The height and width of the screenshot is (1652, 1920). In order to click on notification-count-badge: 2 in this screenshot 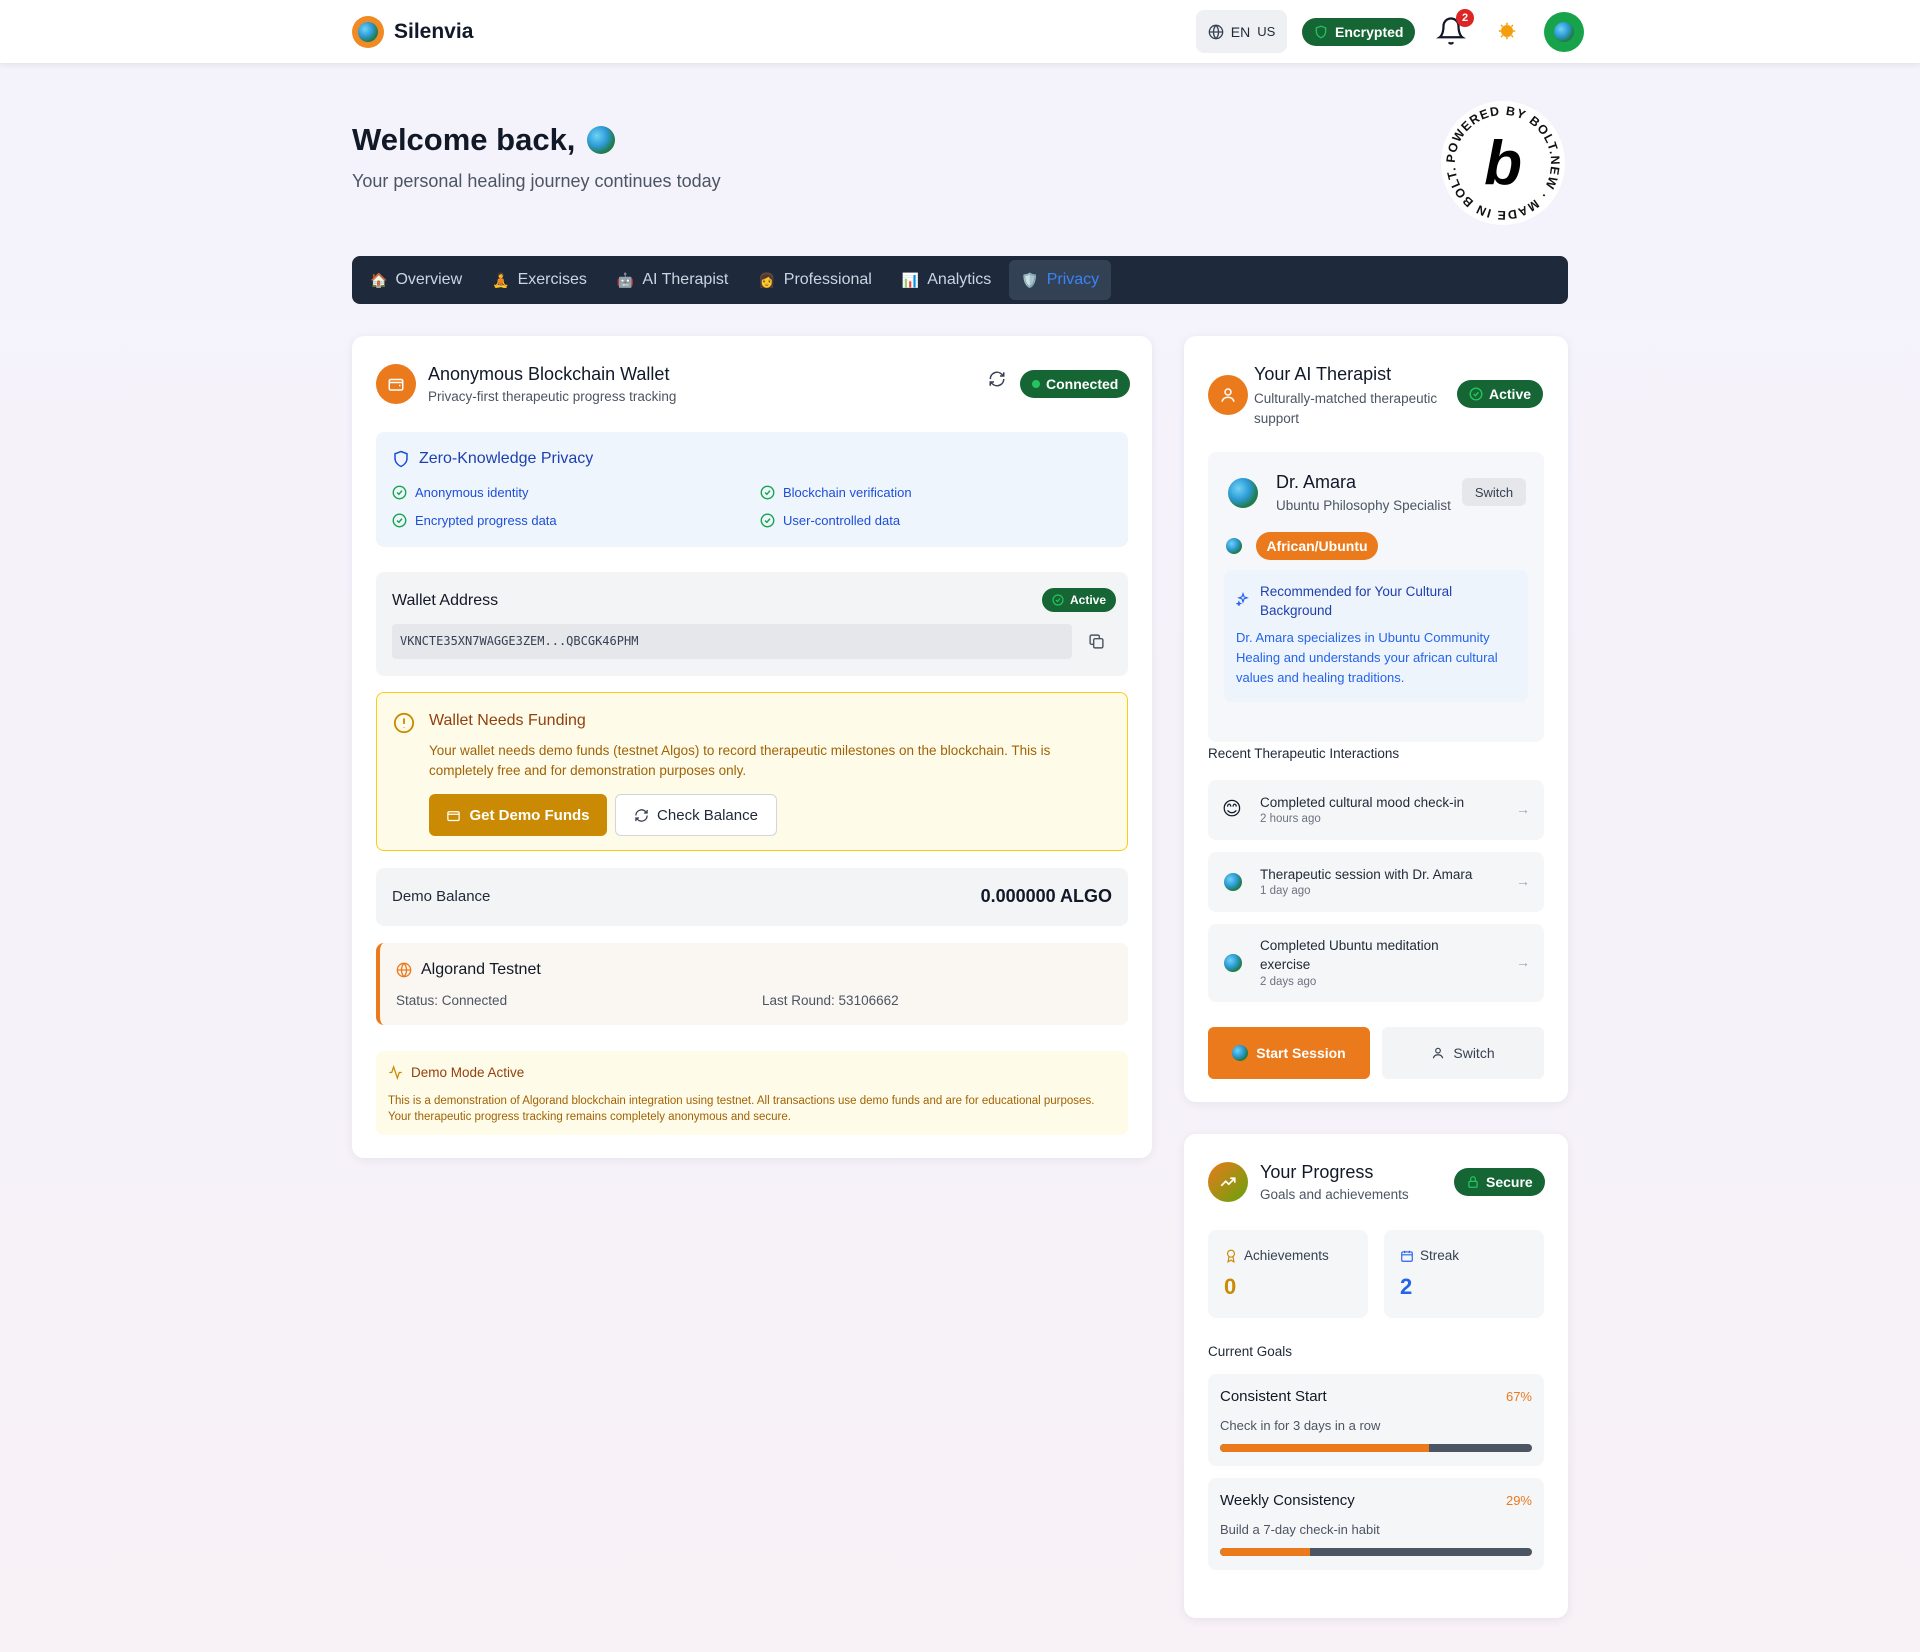, I will do `click(1465, 18)`.